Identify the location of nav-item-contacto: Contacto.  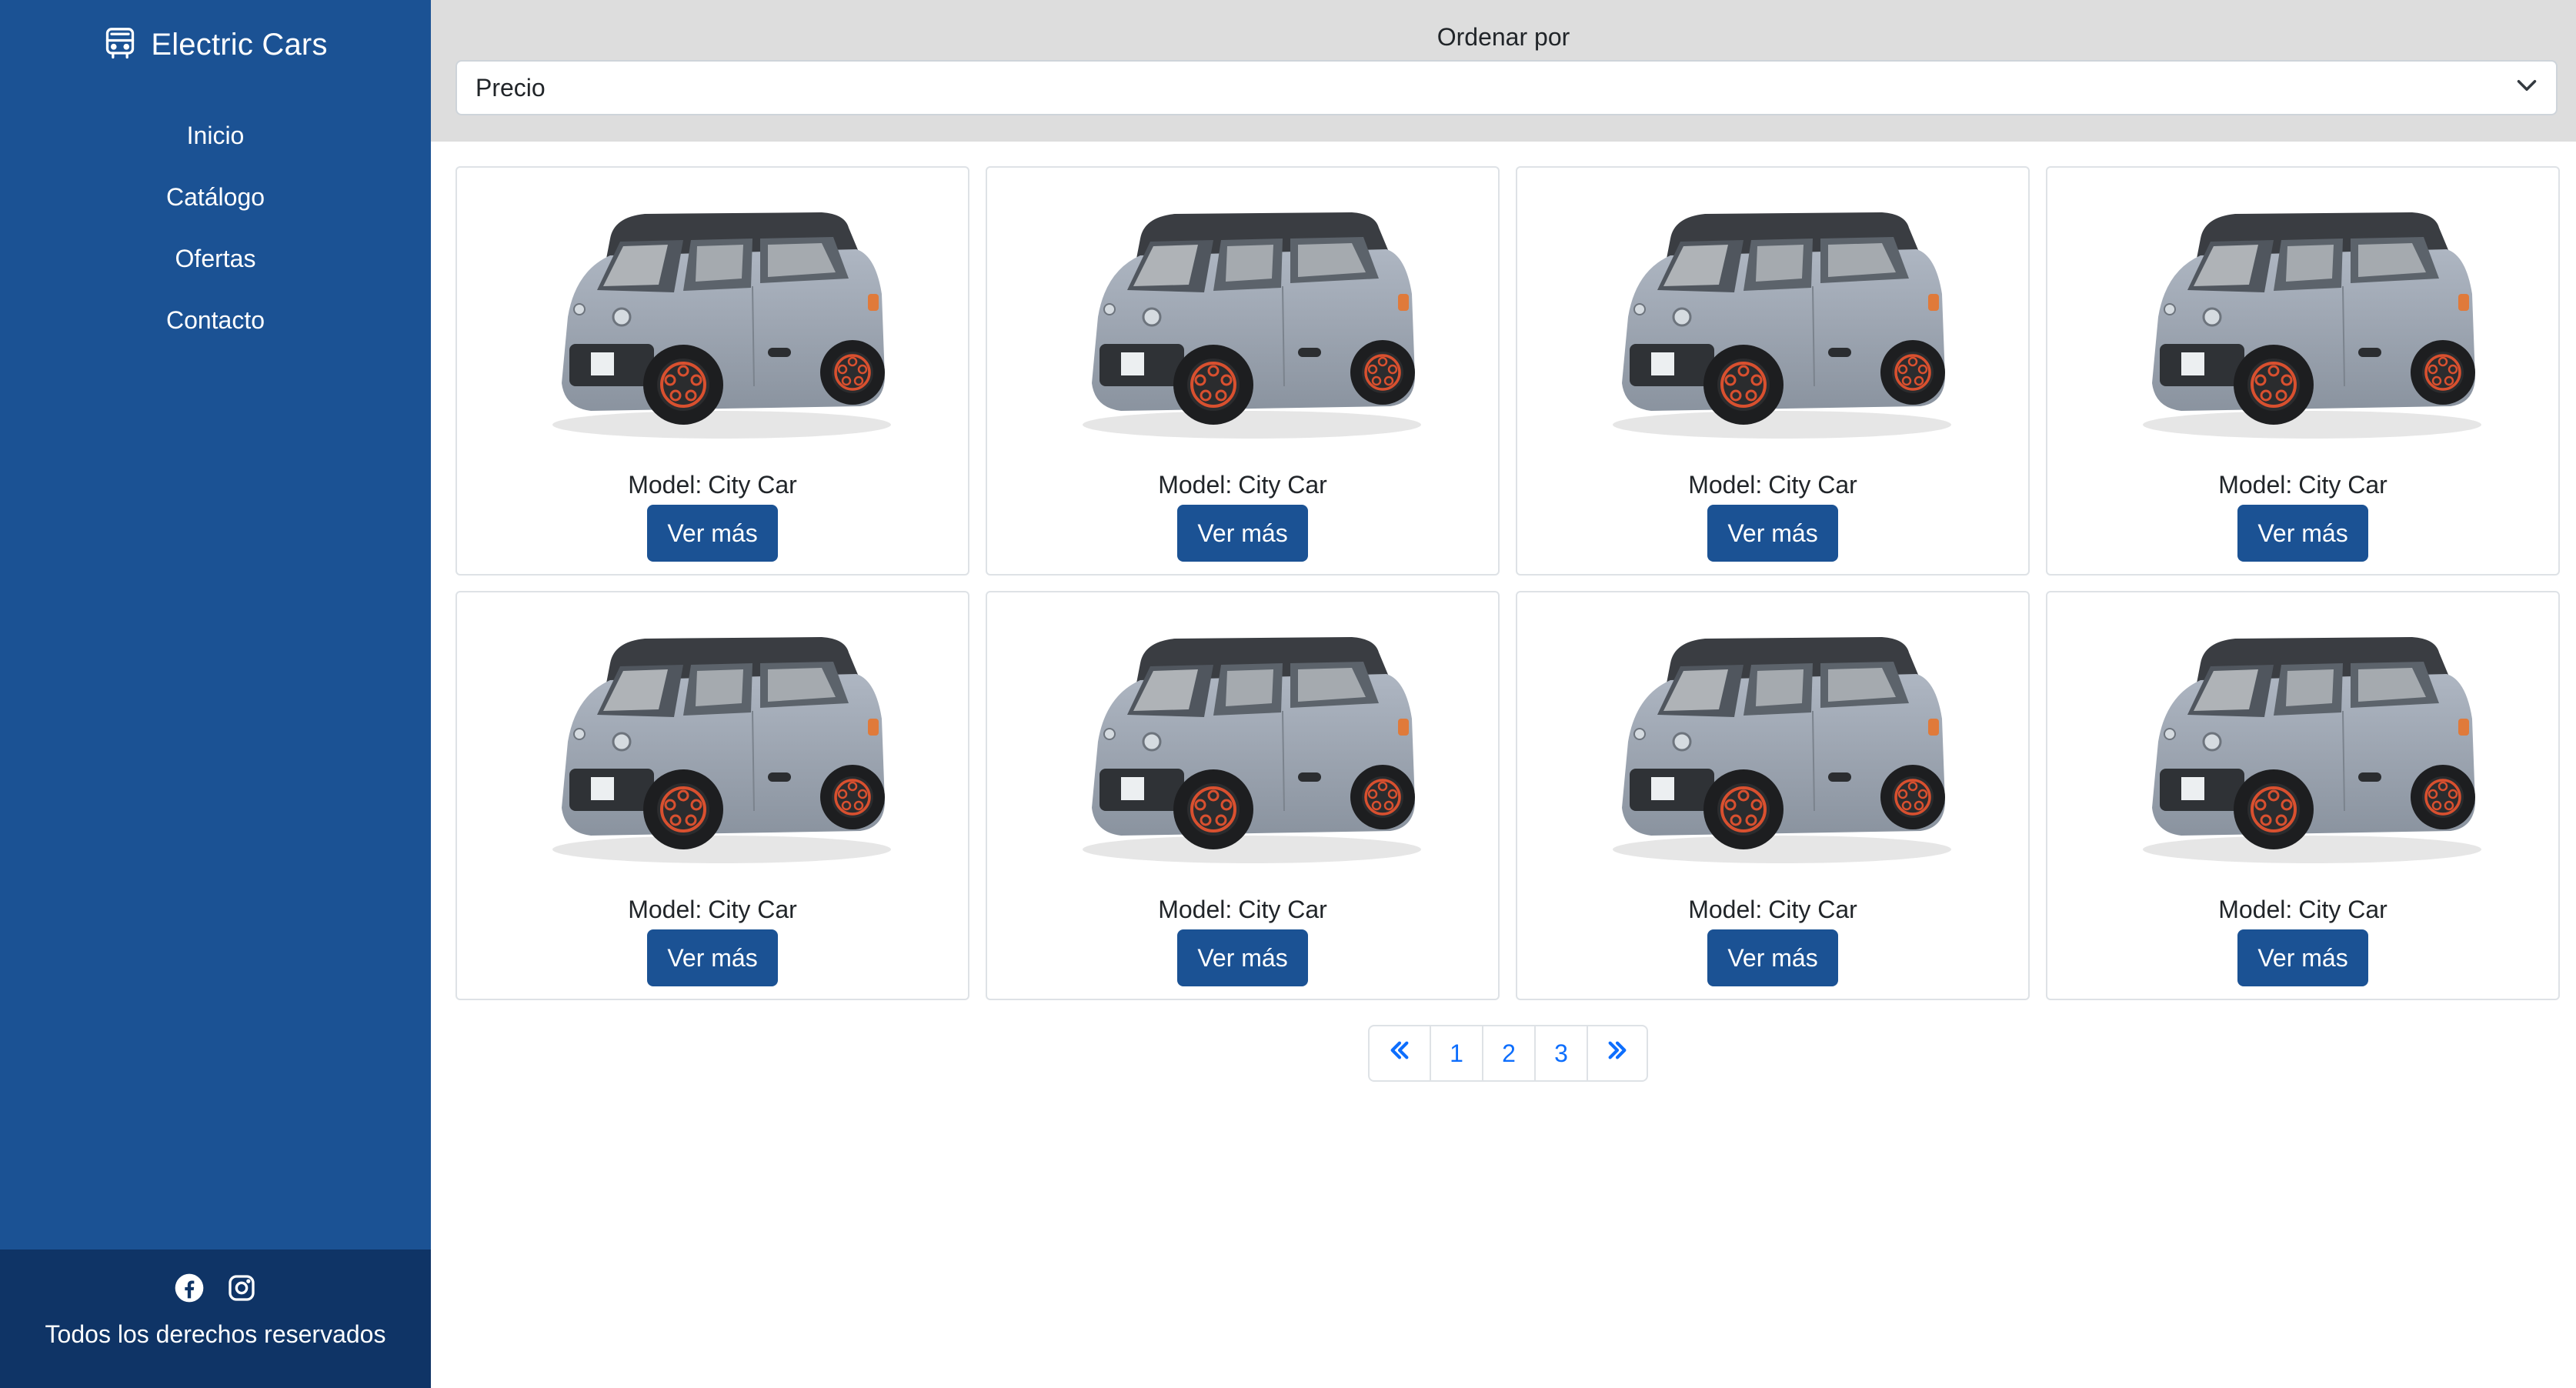
(215, 320).